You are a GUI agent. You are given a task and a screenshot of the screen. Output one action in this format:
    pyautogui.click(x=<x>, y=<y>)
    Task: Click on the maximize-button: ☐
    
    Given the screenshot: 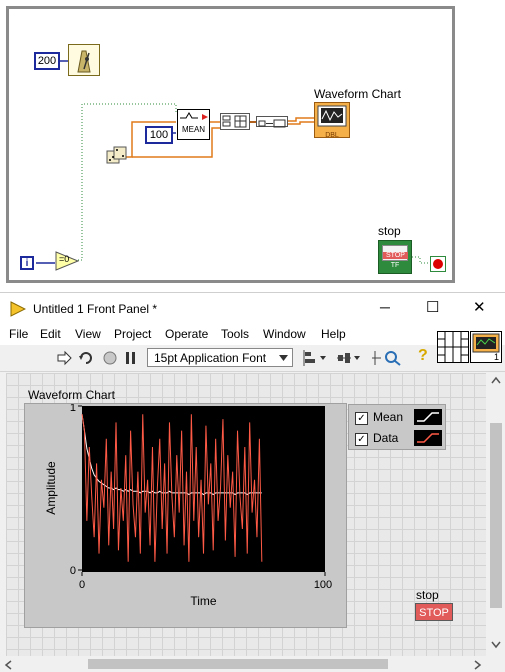 What is the action you would take?
    pyautogui.click(x=432, y=307)
    